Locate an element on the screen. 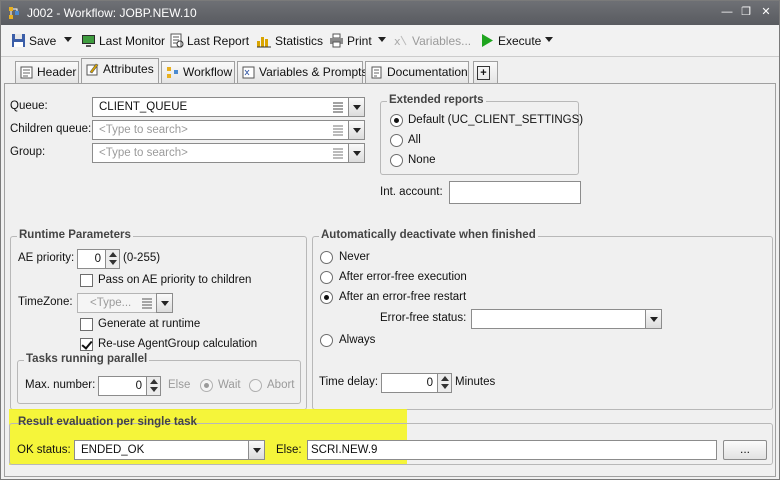 The height and width of the screenshot is (480, 780). bar-chart-icon is located at coordinates (264, 42).